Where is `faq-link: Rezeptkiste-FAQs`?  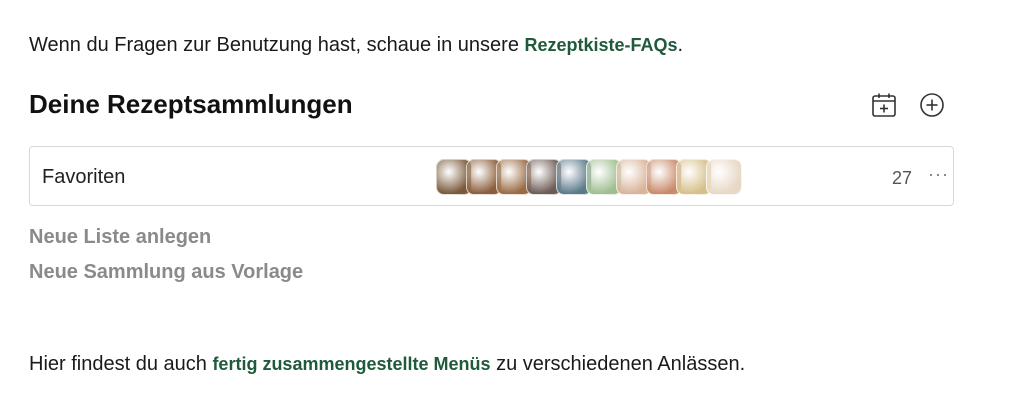 faq-link: Rezeptkiste-FAQs is located at coordinates (601, 45).